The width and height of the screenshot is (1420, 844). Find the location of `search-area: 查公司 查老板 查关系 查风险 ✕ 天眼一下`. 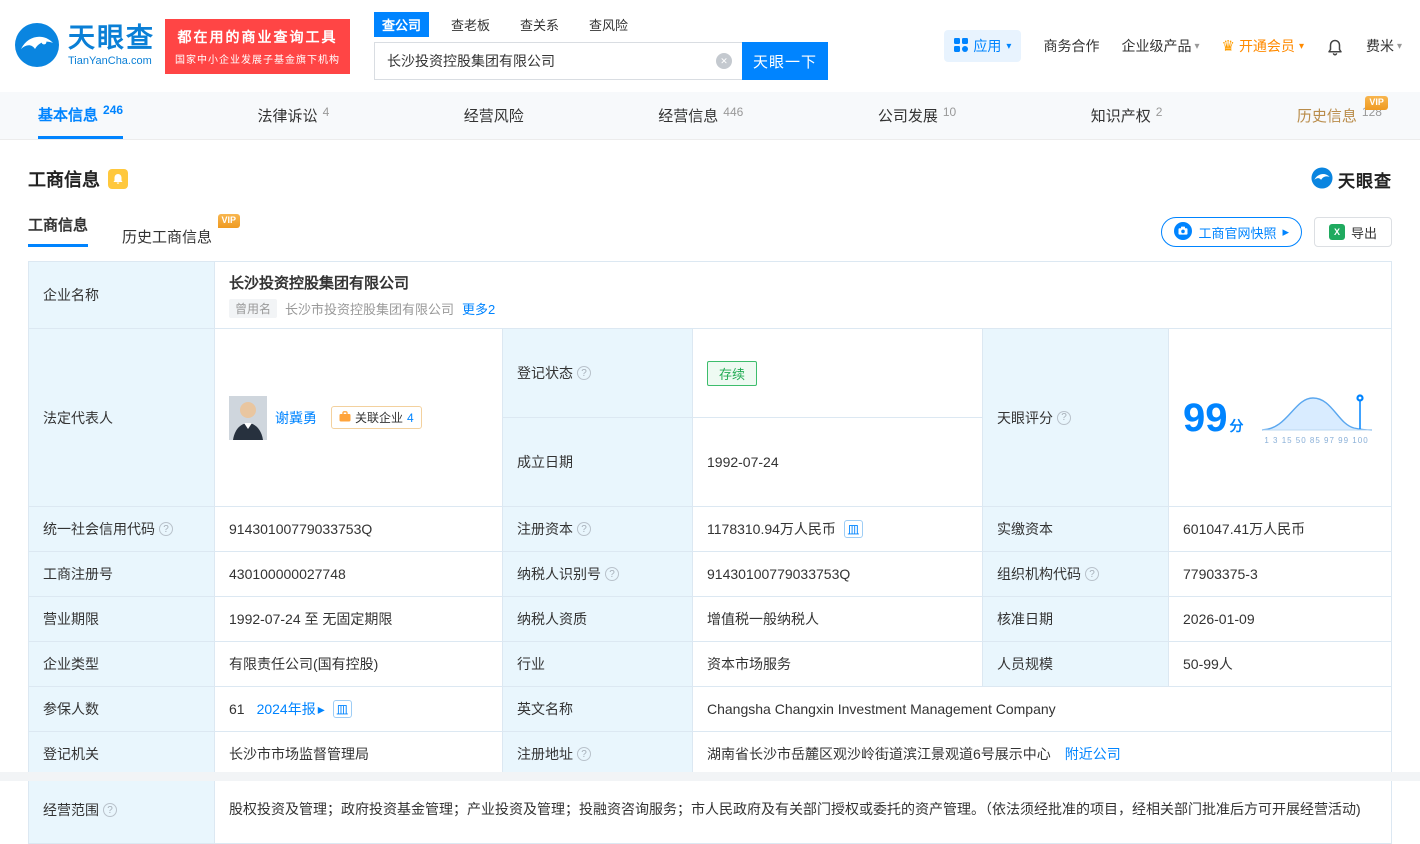

search-area: 查公司 查老板 查关系 查风险 ✕ 天眼一下 is located at coordinates (601, 46).